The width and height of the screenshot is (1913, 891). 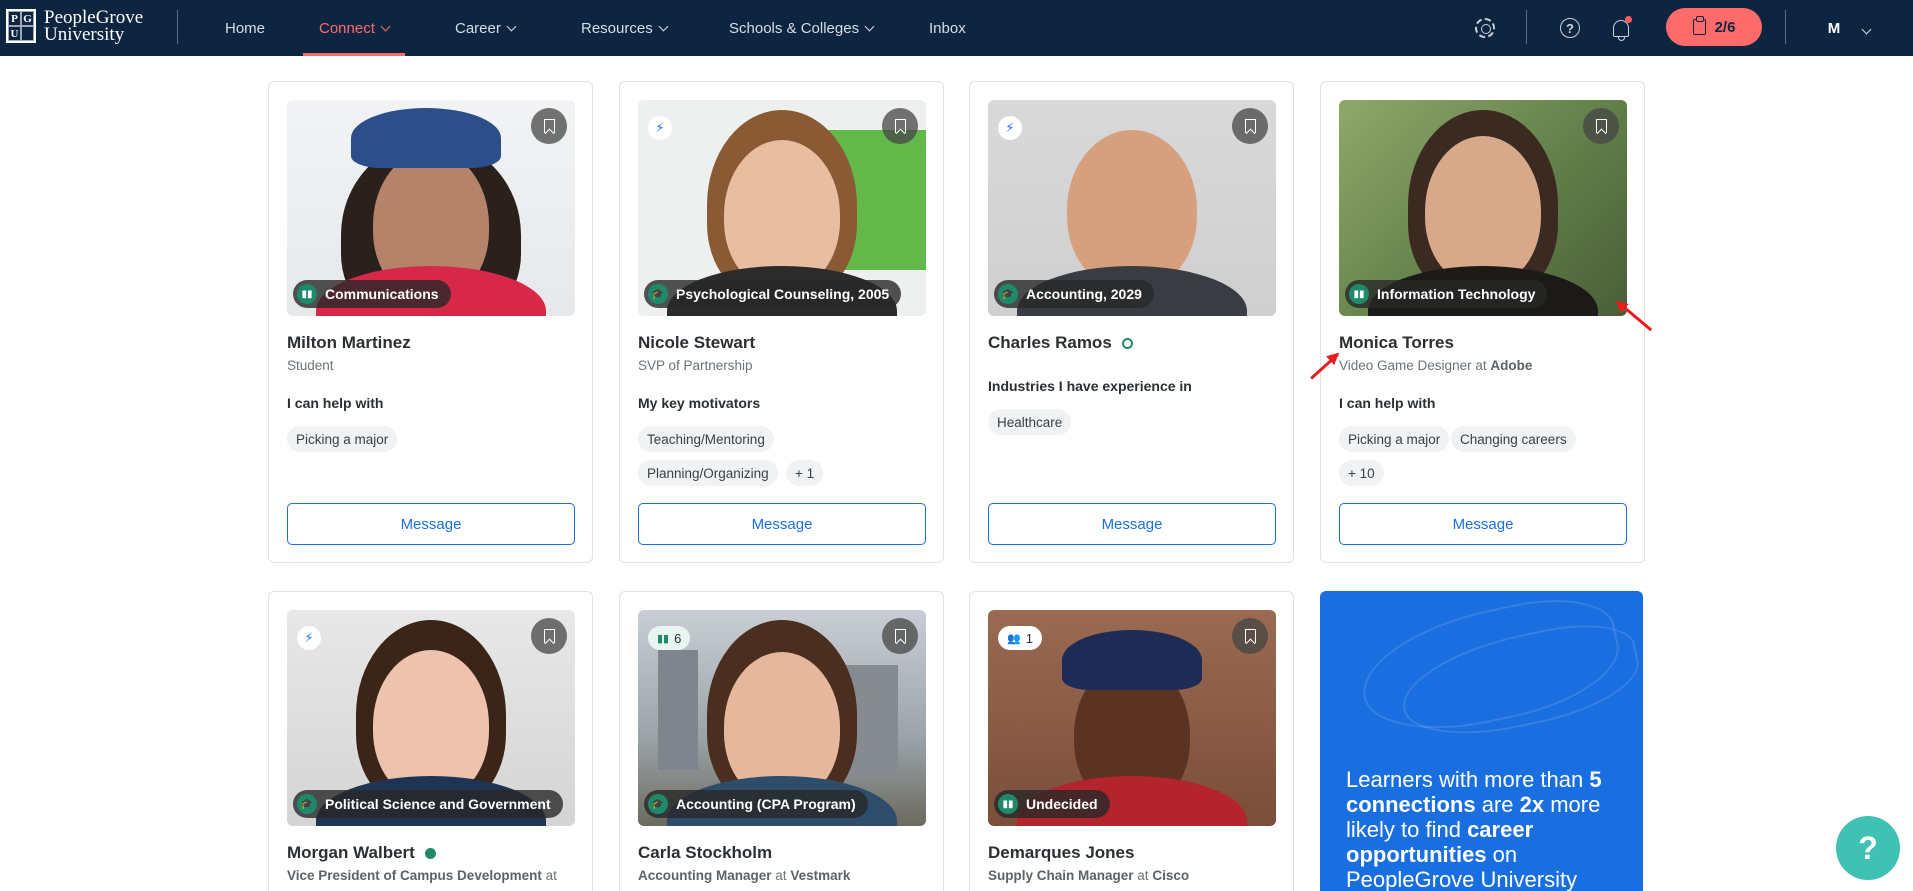 I want to click on nav-resources: Resources, so click(x=625, y=28).